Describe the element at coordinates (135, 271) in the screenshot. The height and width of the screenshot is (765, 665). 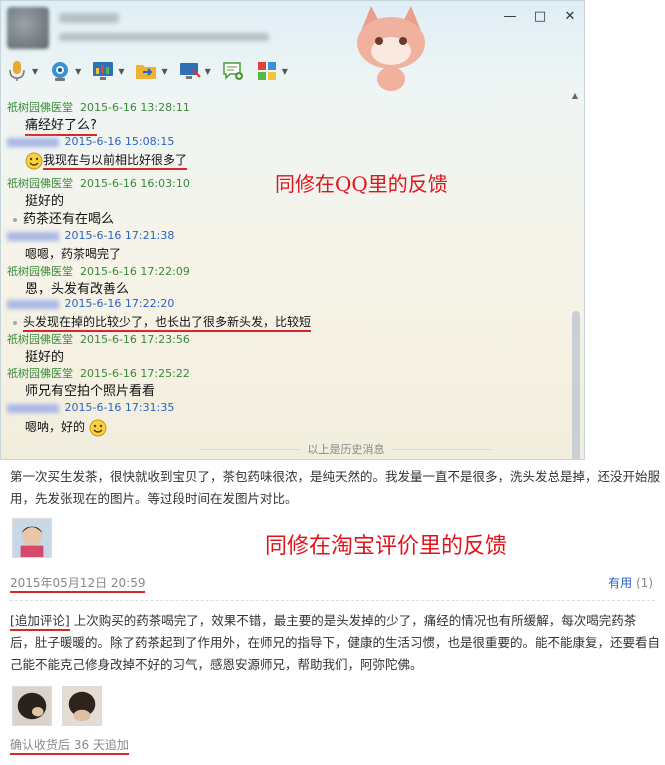
I see `message-time: 2015-6-16 17:22:09` at that location.